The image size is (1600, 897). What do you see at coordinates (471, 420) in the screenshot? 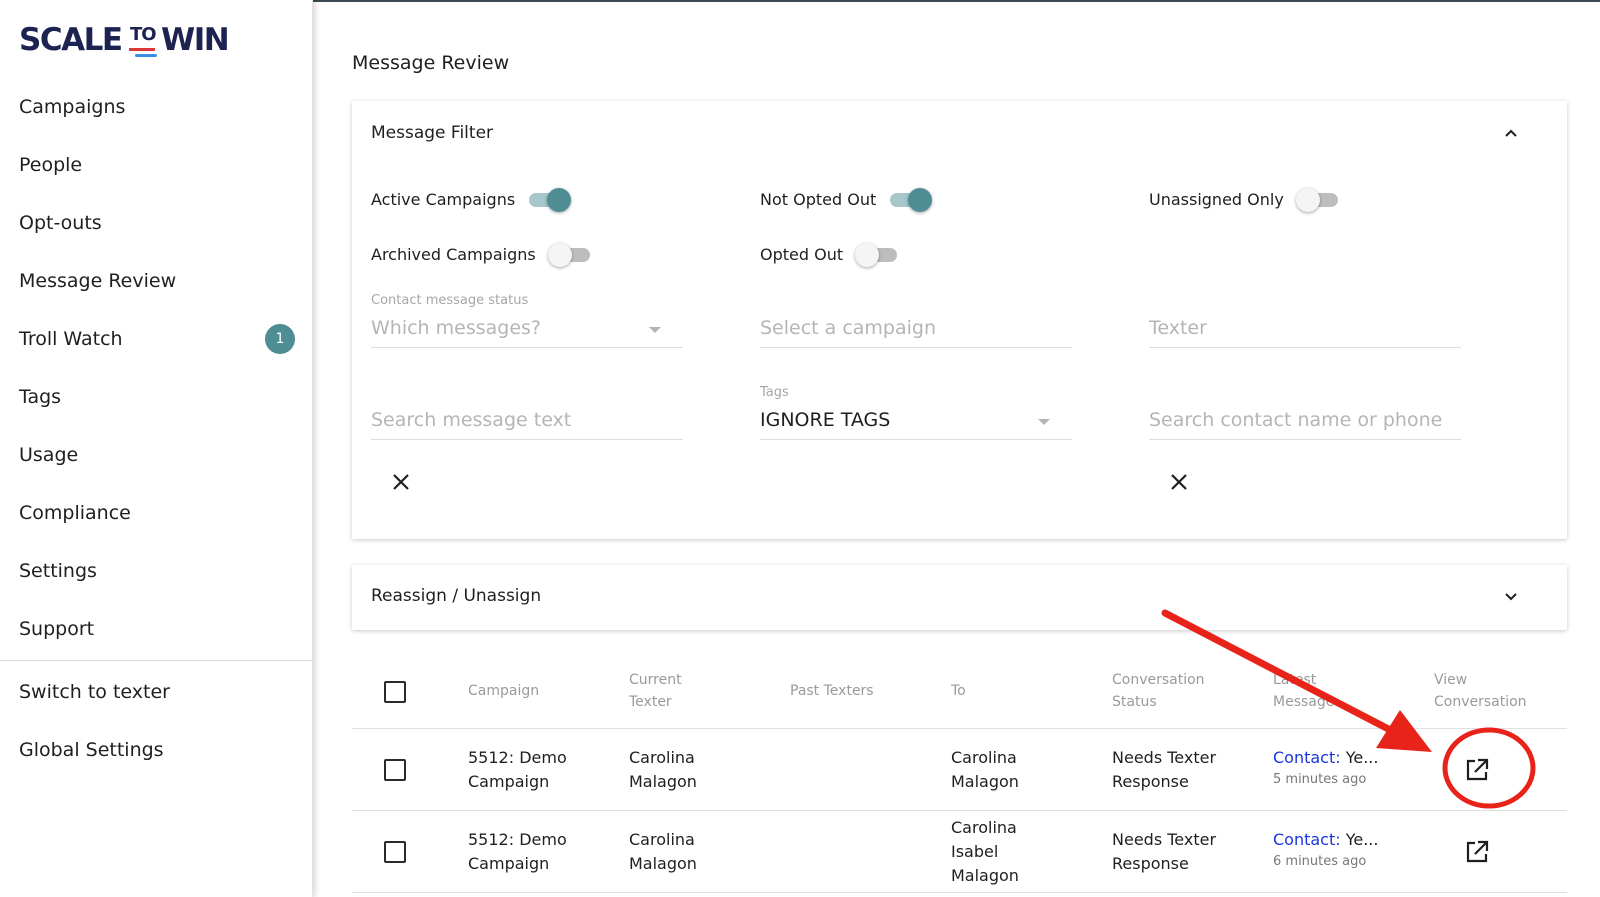
I see `search-message-text-placeholder: Search message text` at bounding box center [471, 420].